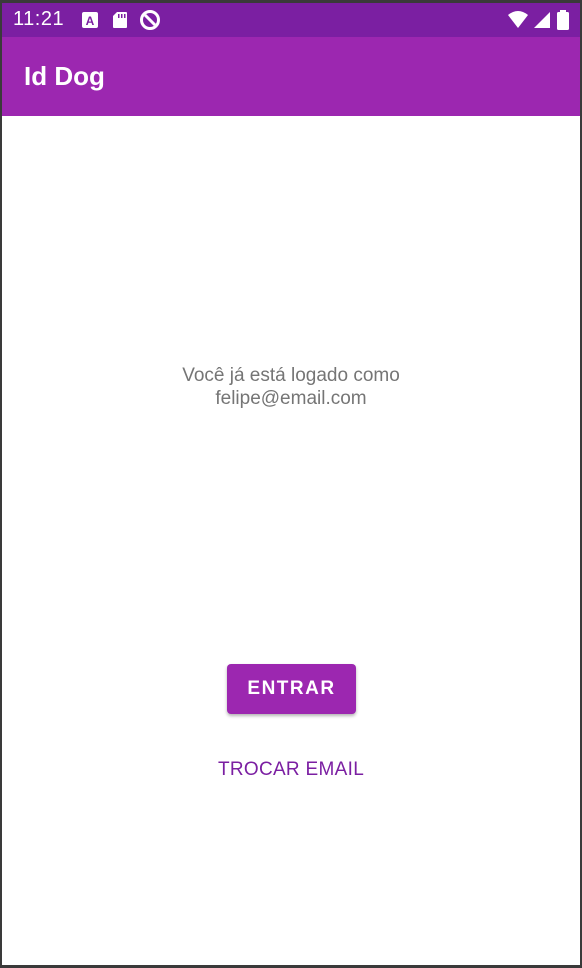  I want to click on enter-button: ENTRAR, so click(291, 689).